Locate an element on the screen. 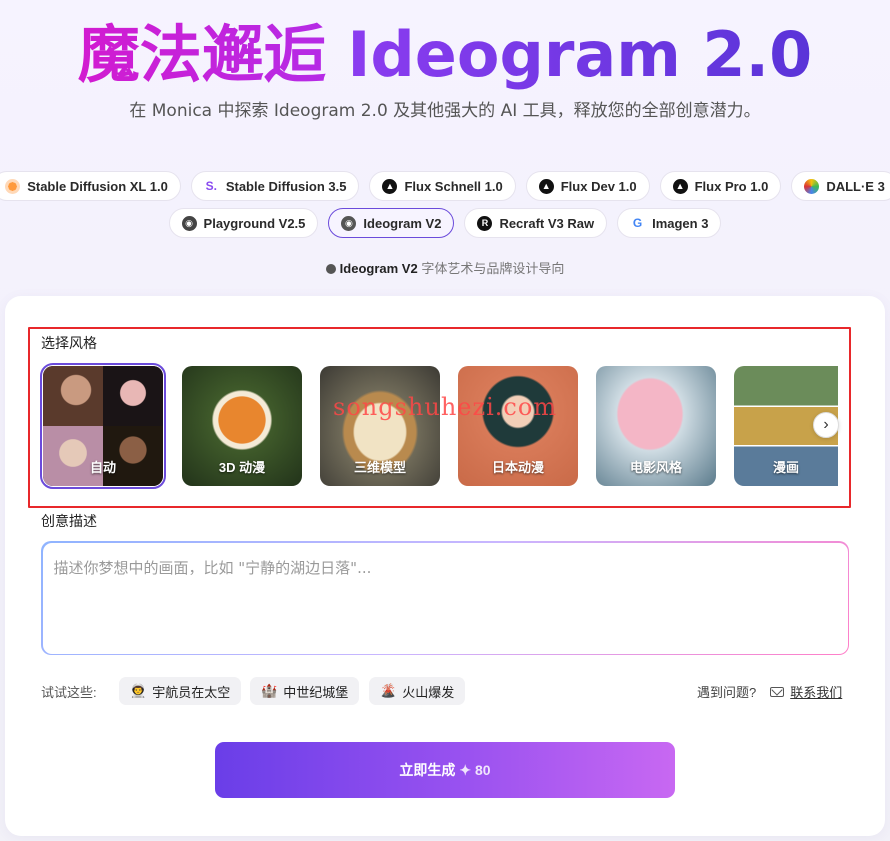 The image size is (890, 841). title-chinese: 魔法邂逅 is located at coordinates (201, 54).